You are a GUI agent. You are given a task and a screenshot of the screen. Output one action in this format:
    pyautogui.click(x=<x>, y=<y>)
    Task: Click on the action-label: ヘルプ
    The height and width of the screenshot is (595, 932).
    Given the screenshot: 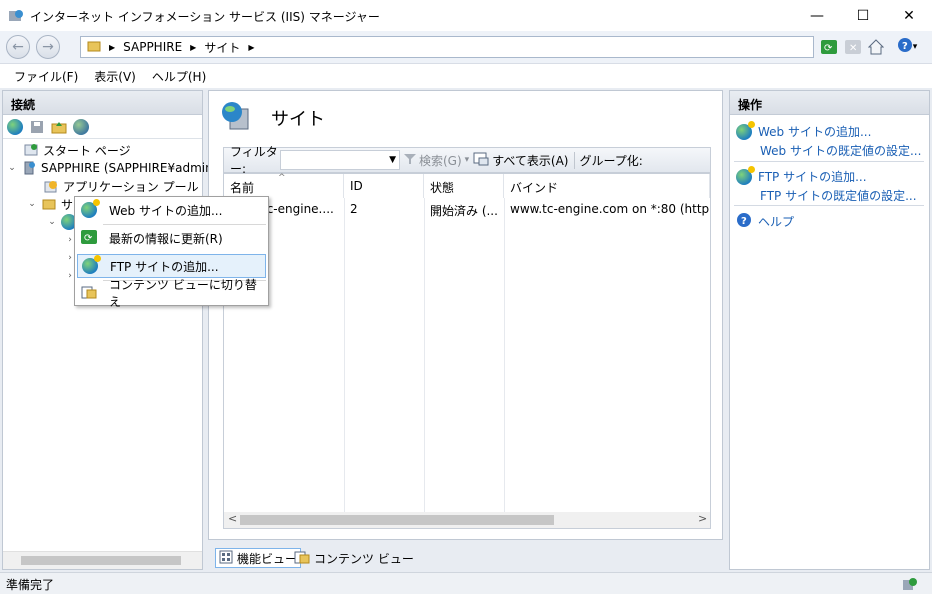 What is the action you would take?
    pyautogui.click(x=776, y=222)
    